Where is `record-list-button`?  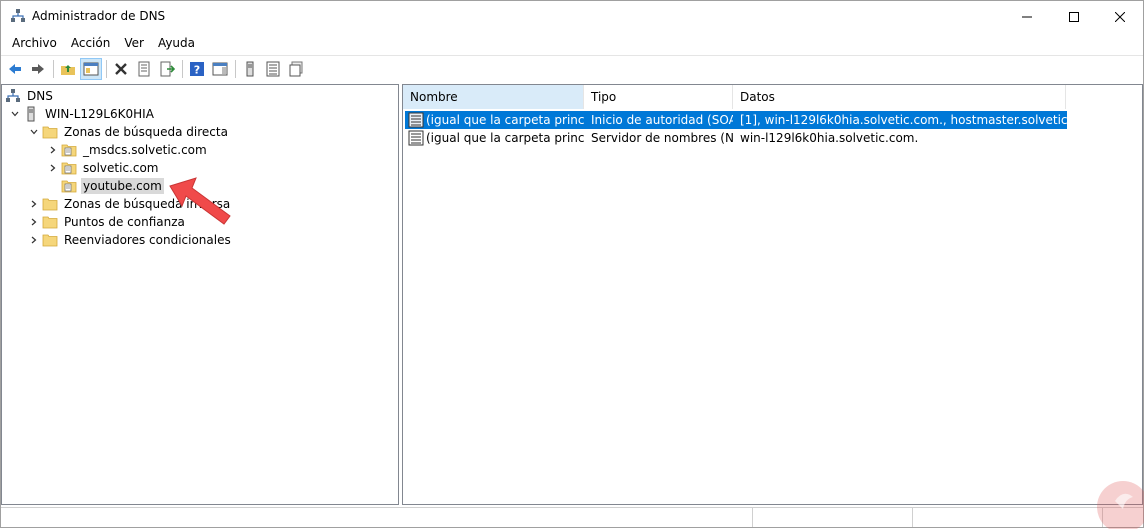 record-list-button is located at coordinates (273, 69).